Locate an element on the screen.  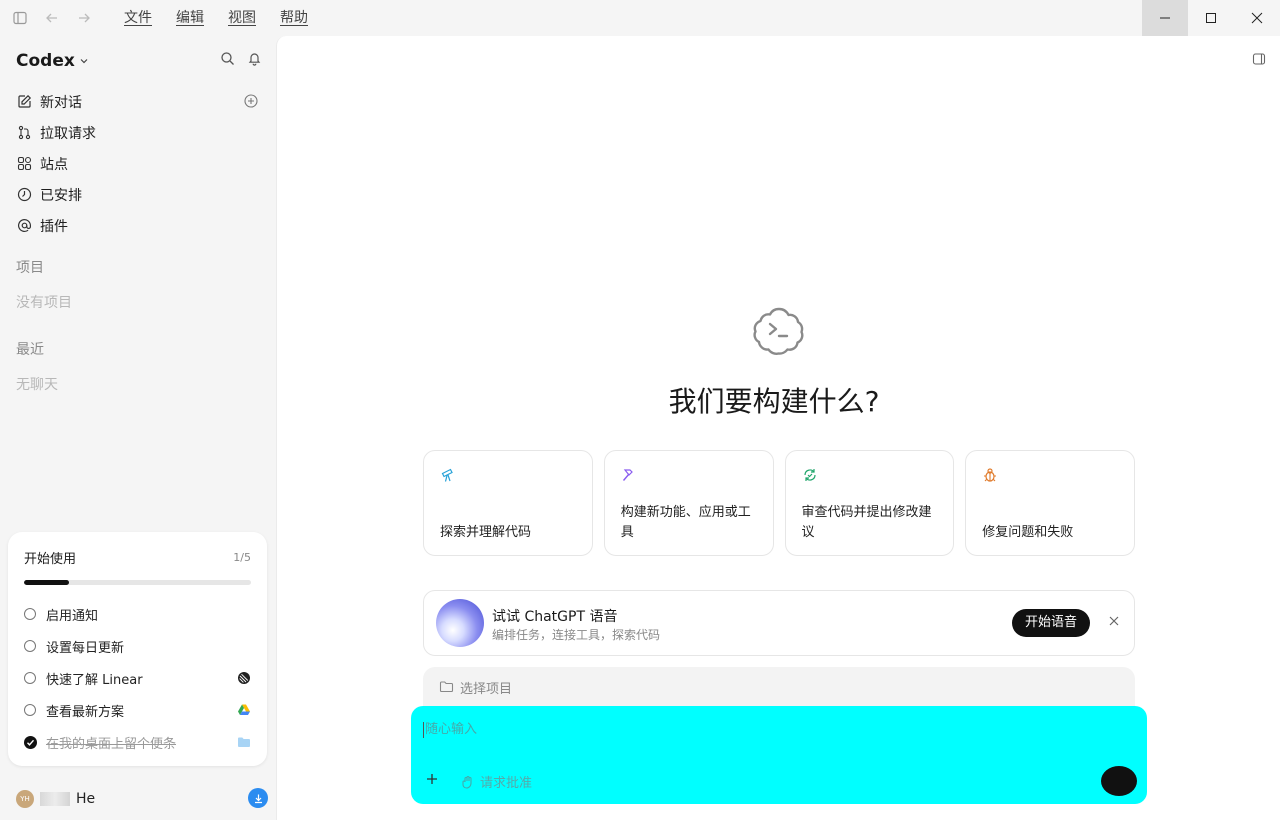
close-window-button is located at coordinates (1257, 18).